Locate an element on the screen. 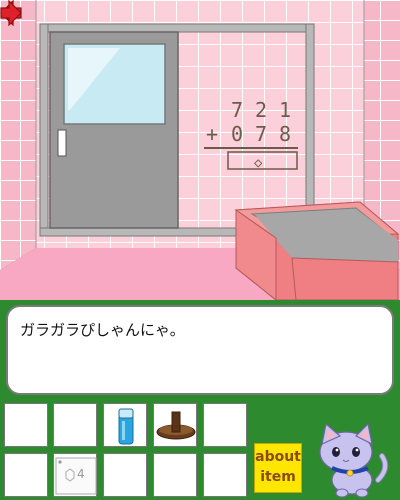  card-number: 4 is located at coordinates (81, 474).